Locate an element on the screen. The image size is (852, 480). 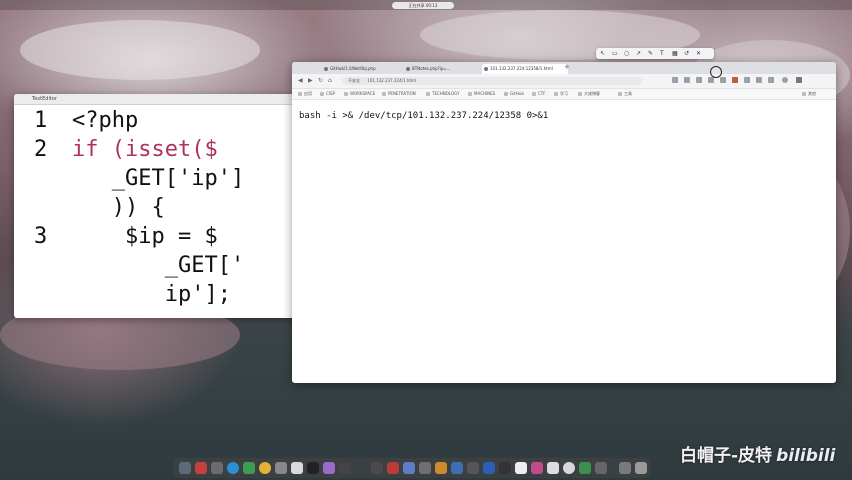
typora-icon is located at coordinates (521, 468).